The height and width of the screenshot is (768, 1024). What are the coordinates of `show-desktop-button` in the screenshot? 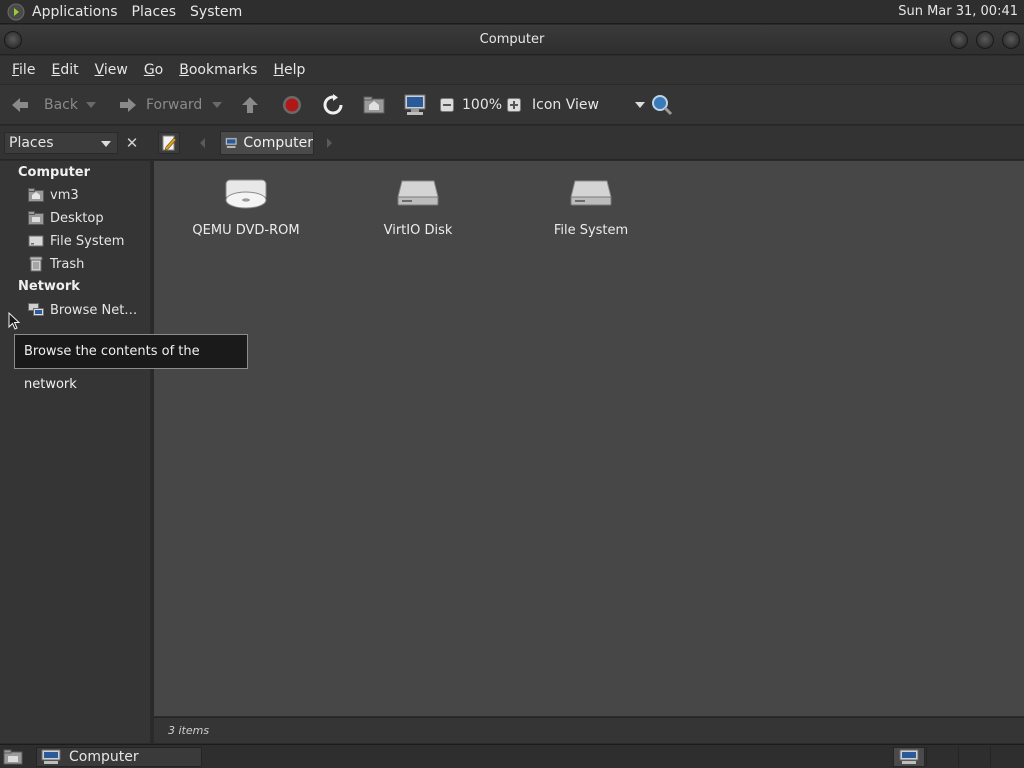 It's located at (13, 757).